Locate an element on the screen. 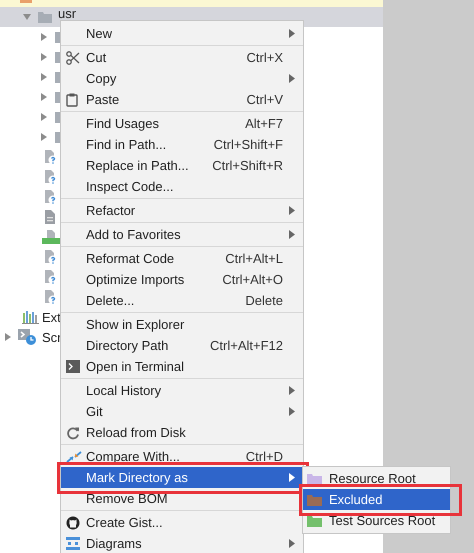 The width and height of the screenshot is (474, 553). shortcut-text: Ctrl+X is located at coordinates (264, 57).